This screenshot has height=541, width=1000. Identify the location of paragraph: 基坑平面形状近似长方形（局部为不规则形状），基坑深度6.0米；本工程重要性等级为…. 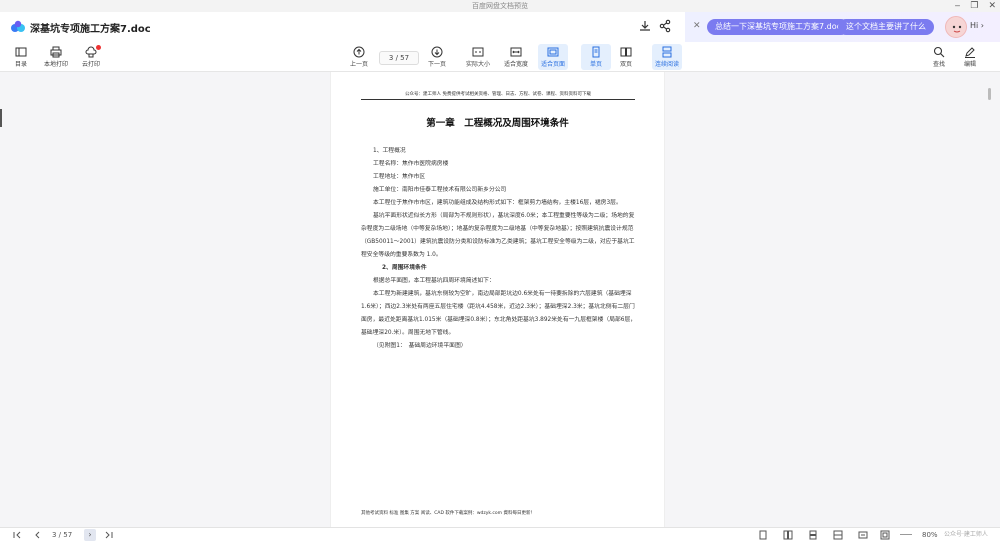
(498, 235).